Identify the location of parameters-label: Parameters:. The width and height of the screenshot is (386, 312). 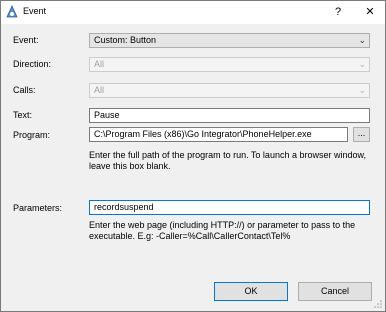
(38, 208).